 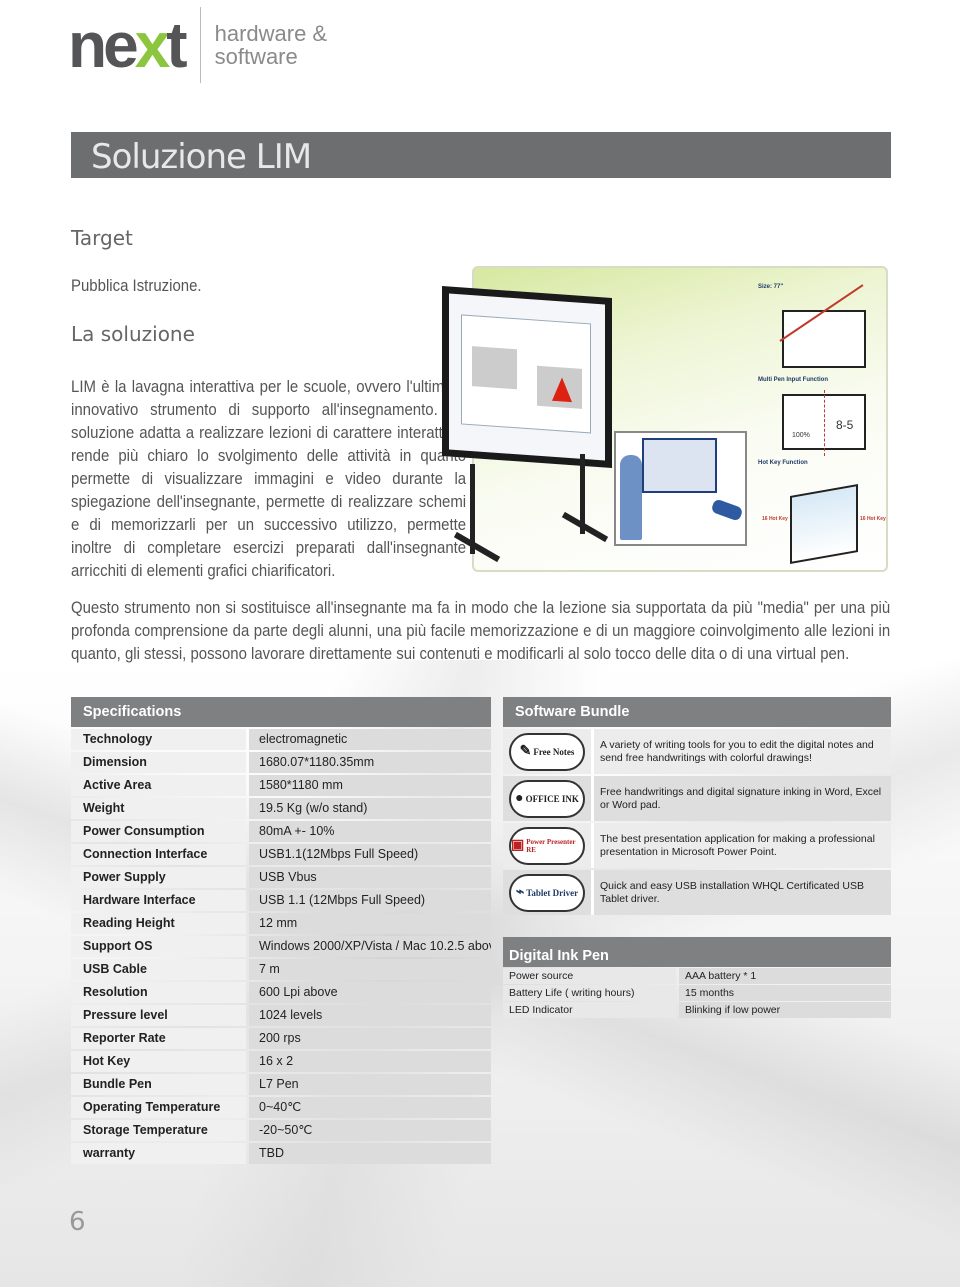 What do you see at coordinates (824, 524) in the screenshot?
I see `hotkey-diagram` at bounding box center [824, 524].